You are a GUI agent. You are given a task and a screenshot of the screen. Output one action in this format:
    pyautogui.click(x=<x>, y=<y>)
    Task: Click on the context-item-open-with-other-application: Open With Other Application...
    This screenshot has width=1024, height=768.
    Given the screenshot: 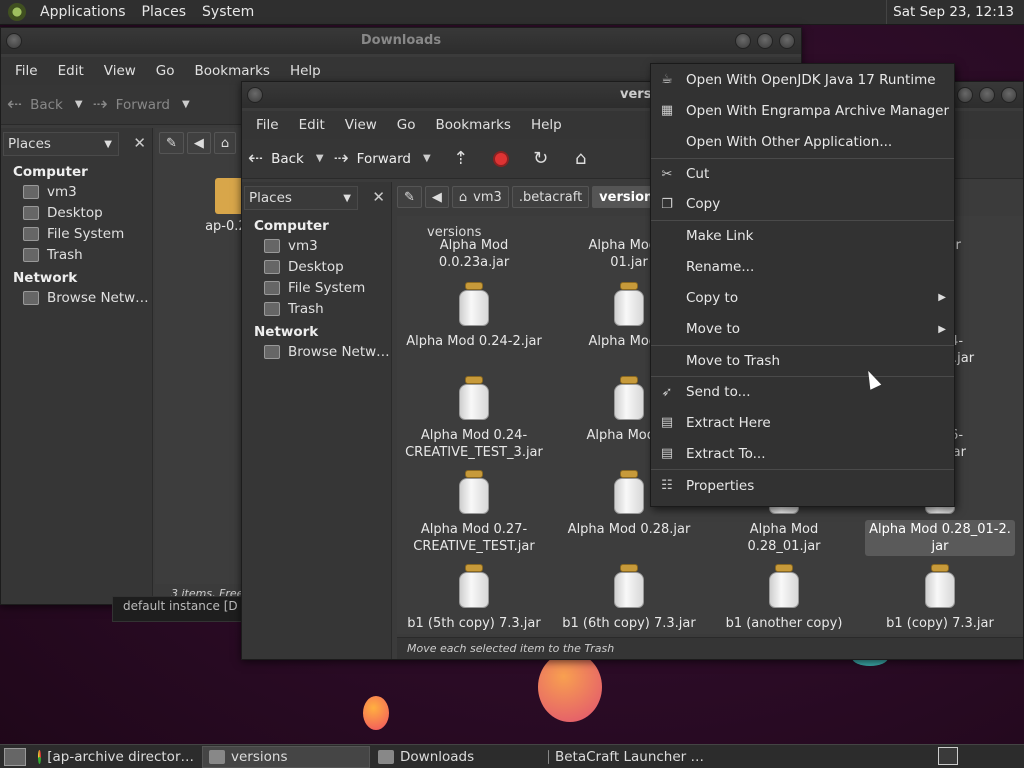 What is the action you would take?
    pyautogui.click(x=802, y=141)
    